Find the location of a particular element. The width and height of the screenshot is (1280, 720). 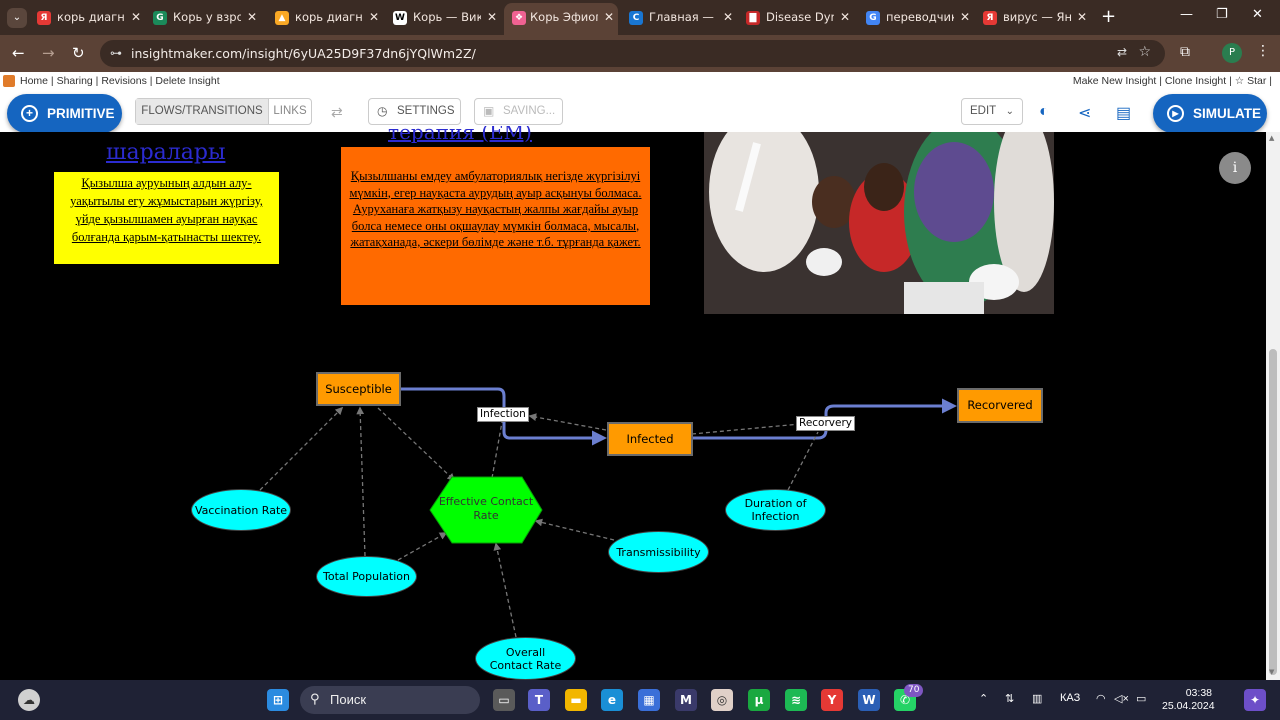

effective-contact-rate-label: Effective Contact Rate is located at coordinates (486, 509).